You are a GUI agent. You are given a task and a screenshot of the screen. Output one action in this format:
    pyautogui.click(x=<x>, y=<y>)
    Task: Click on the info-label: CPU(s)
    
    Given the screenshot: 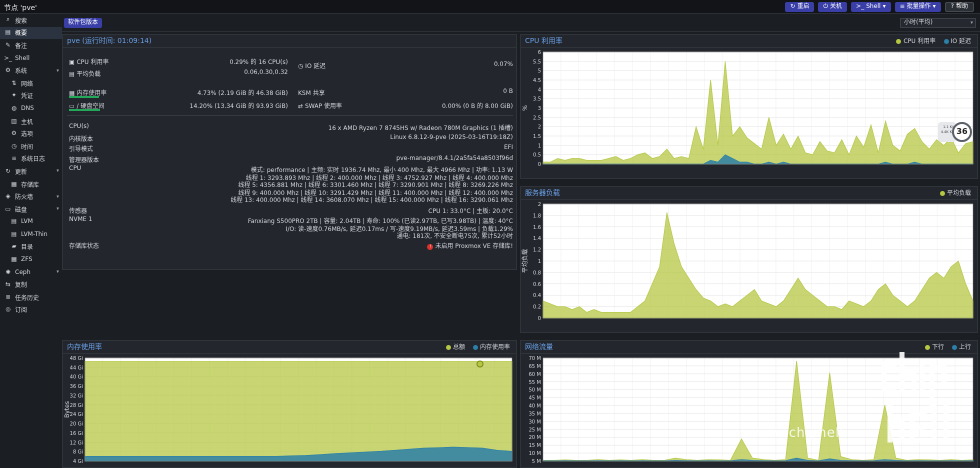 What is the action you would take?
    pyautogui.click(x=79, y=126)
    